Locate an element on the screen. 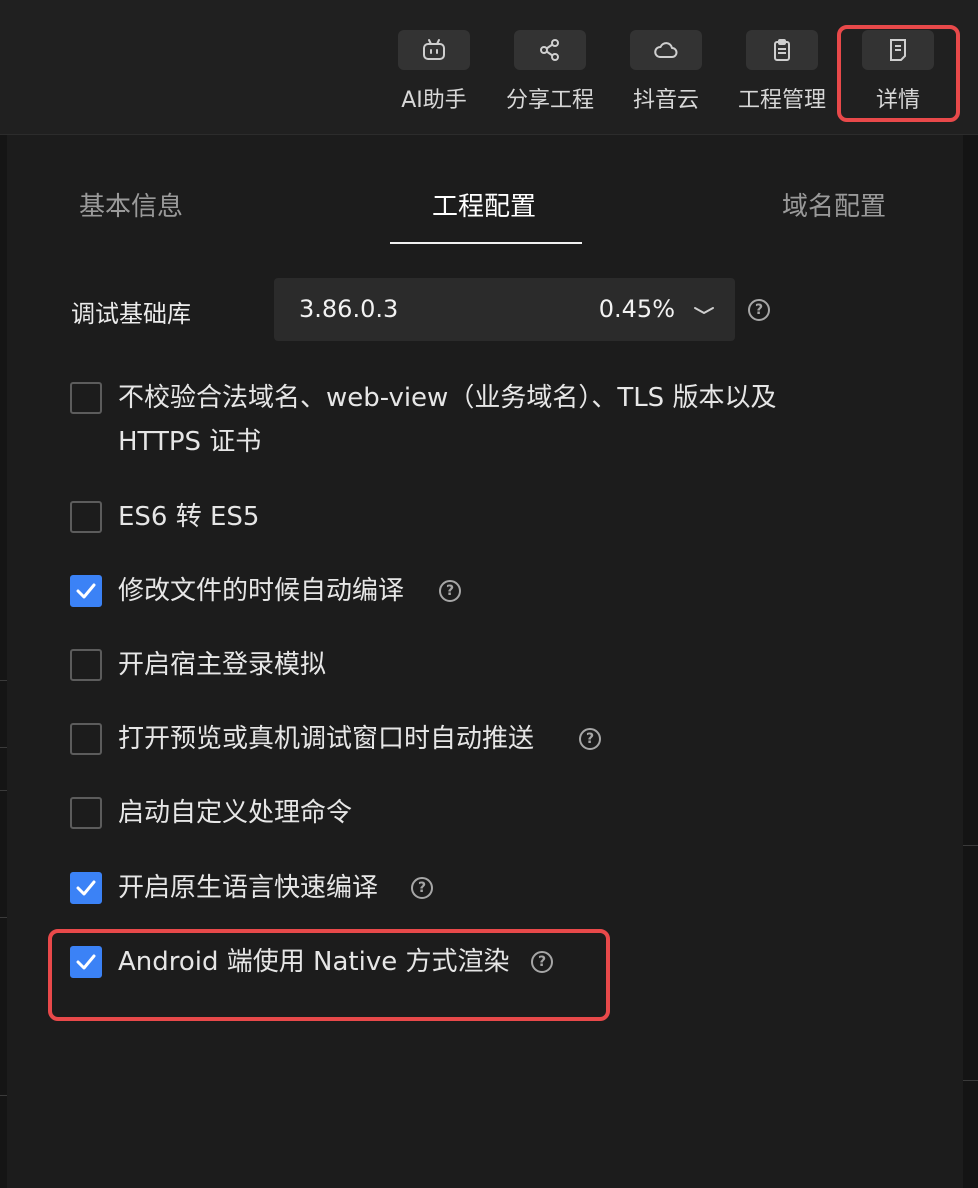 The width and height of the screenshot is (978, 1188). option-label-es6-to-es5: ES6 转 ES5 is located at coordinates (189, 517).